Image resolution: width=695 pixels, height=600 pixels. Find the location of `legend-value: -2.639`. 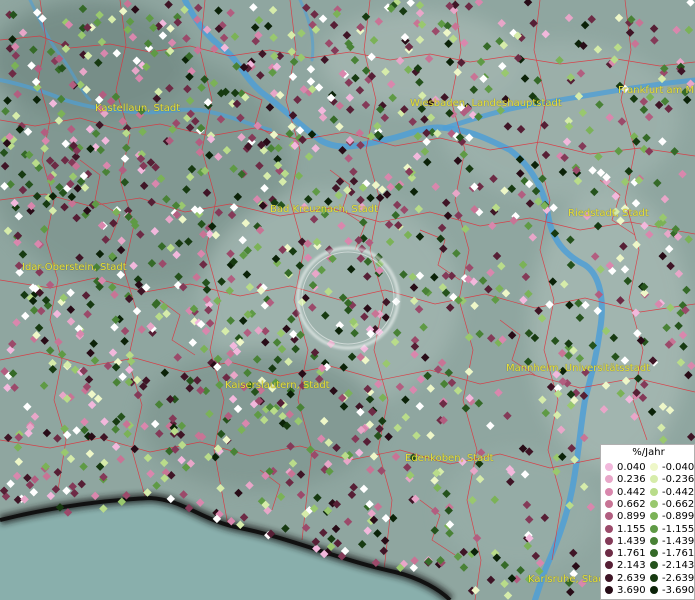

legend-value: -2.639 is located at coordinates (678, 578).